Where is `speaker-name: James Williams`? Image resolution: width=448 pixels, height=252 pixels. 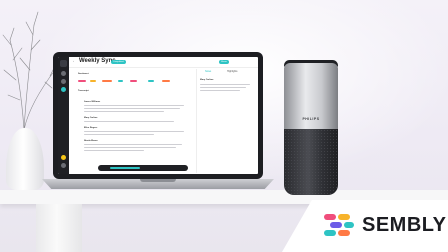
speaker-name: James Williams is located at coordinates (92, 102).